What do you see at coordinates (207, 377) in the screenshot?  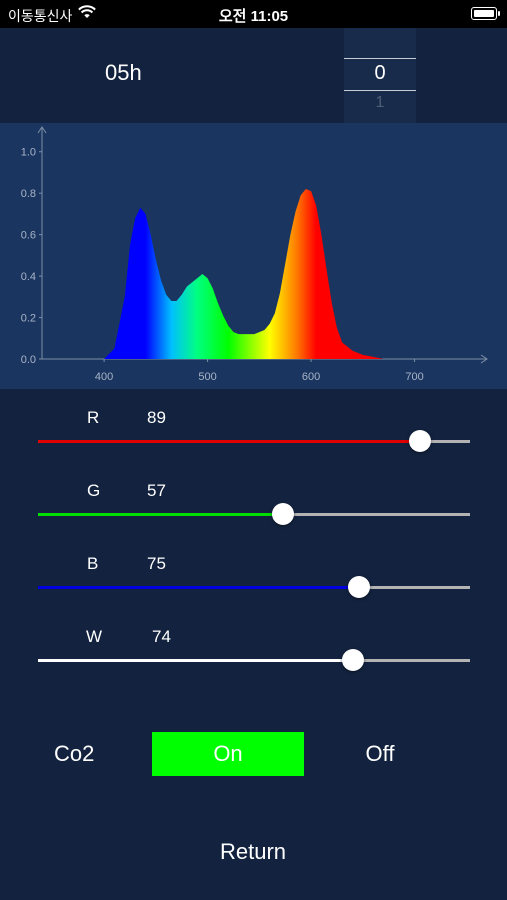 I see `x-tick-label: 500` at bounding box center [207, 377].